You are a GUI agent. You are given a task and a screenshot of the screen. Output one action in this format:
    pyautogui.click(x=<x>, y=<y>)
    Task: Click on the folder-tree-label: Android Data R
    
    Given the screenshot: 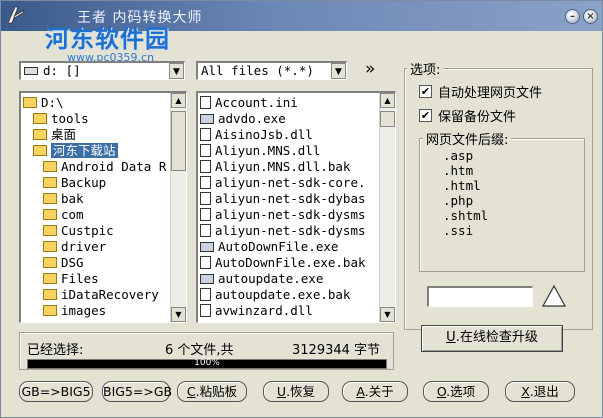 What is the action you would take?
    pyautogui.click(x=114, y=166)
    